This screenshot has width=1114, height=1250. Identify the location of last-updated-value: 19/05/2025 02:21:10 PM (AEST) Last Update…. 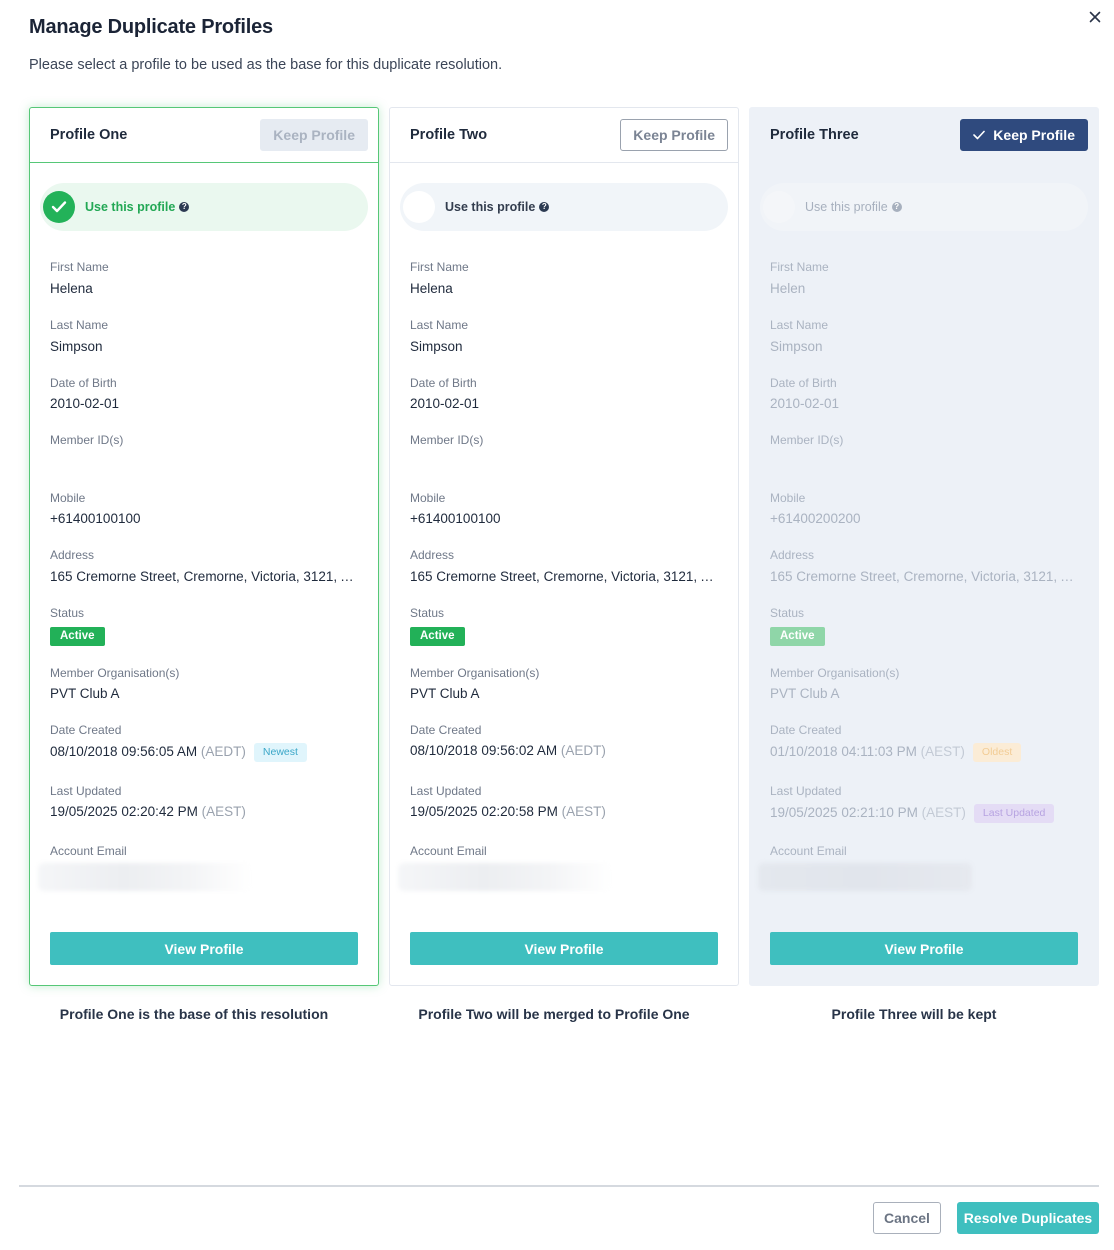
(912, 813).